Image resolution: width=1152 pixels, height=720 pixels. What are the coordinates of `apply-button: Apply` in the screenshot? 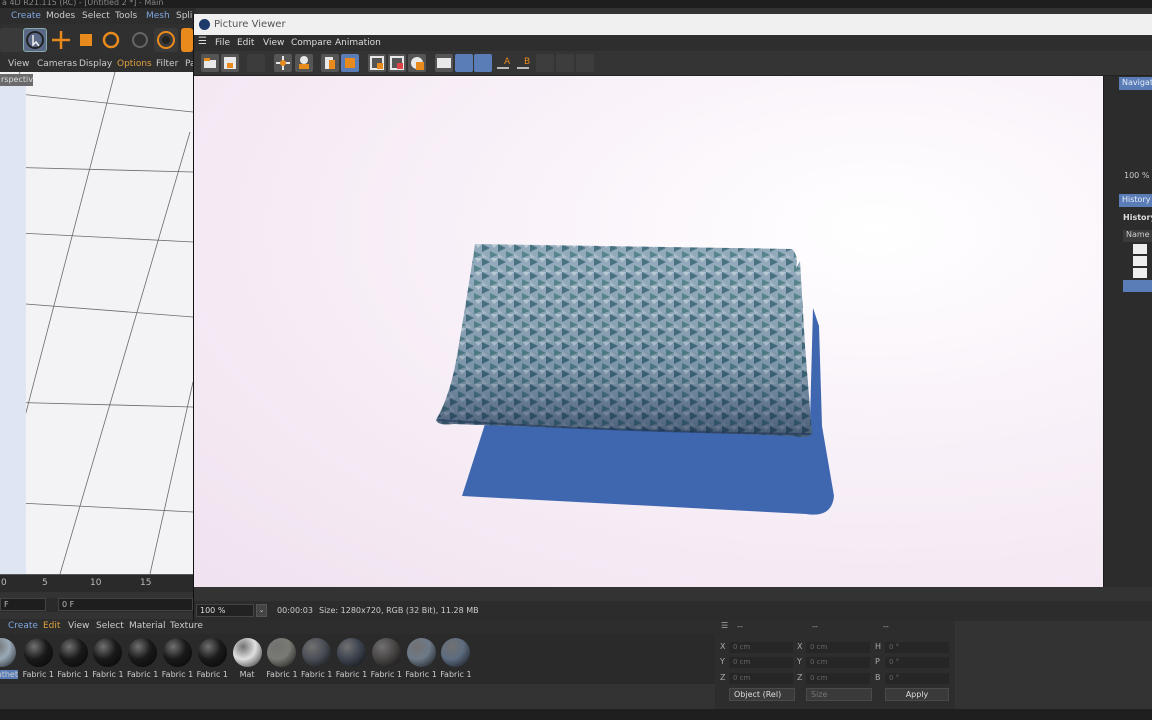 It's located at (917, 694).